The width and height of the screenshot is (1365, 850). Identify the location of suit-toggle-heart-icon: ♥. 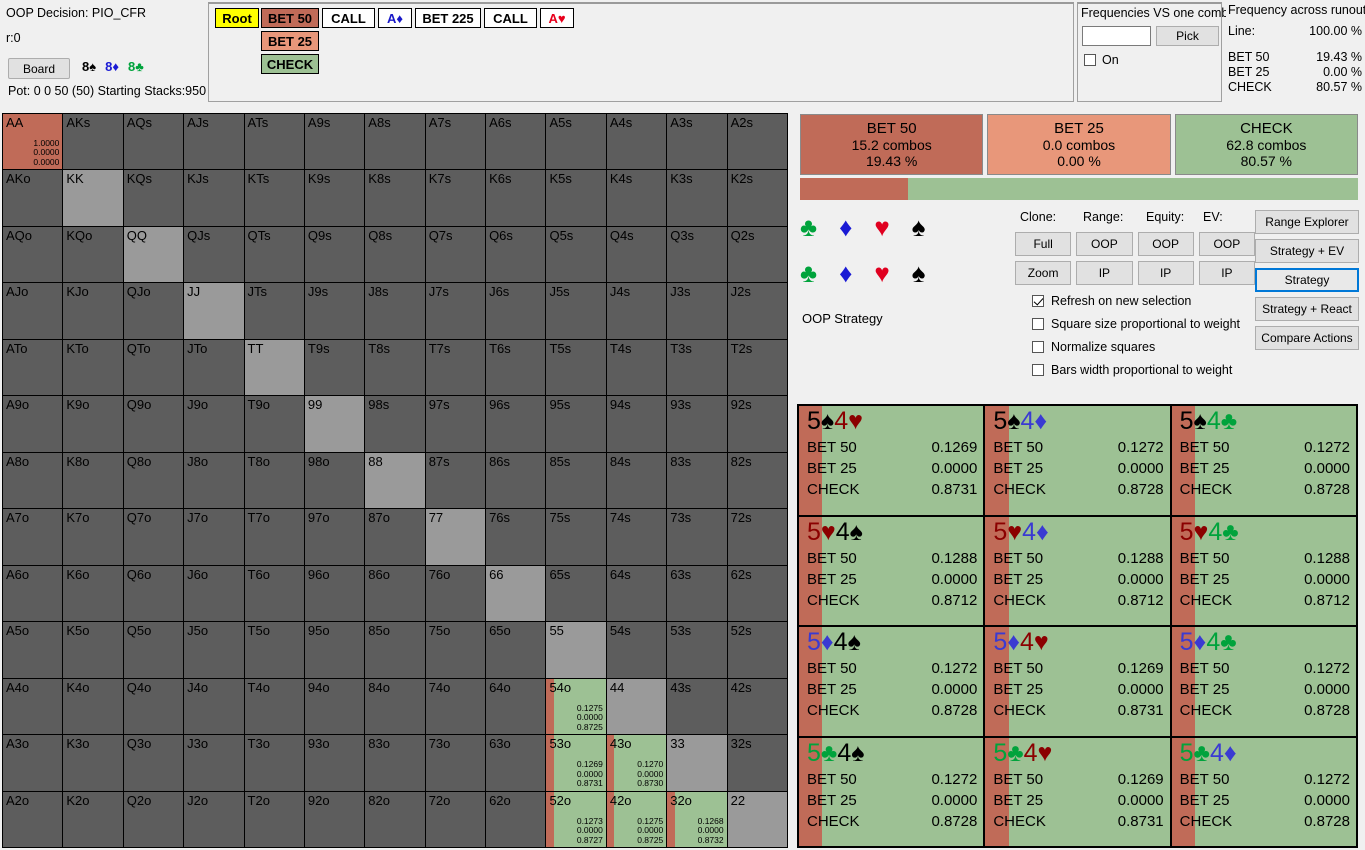
(881, 227).